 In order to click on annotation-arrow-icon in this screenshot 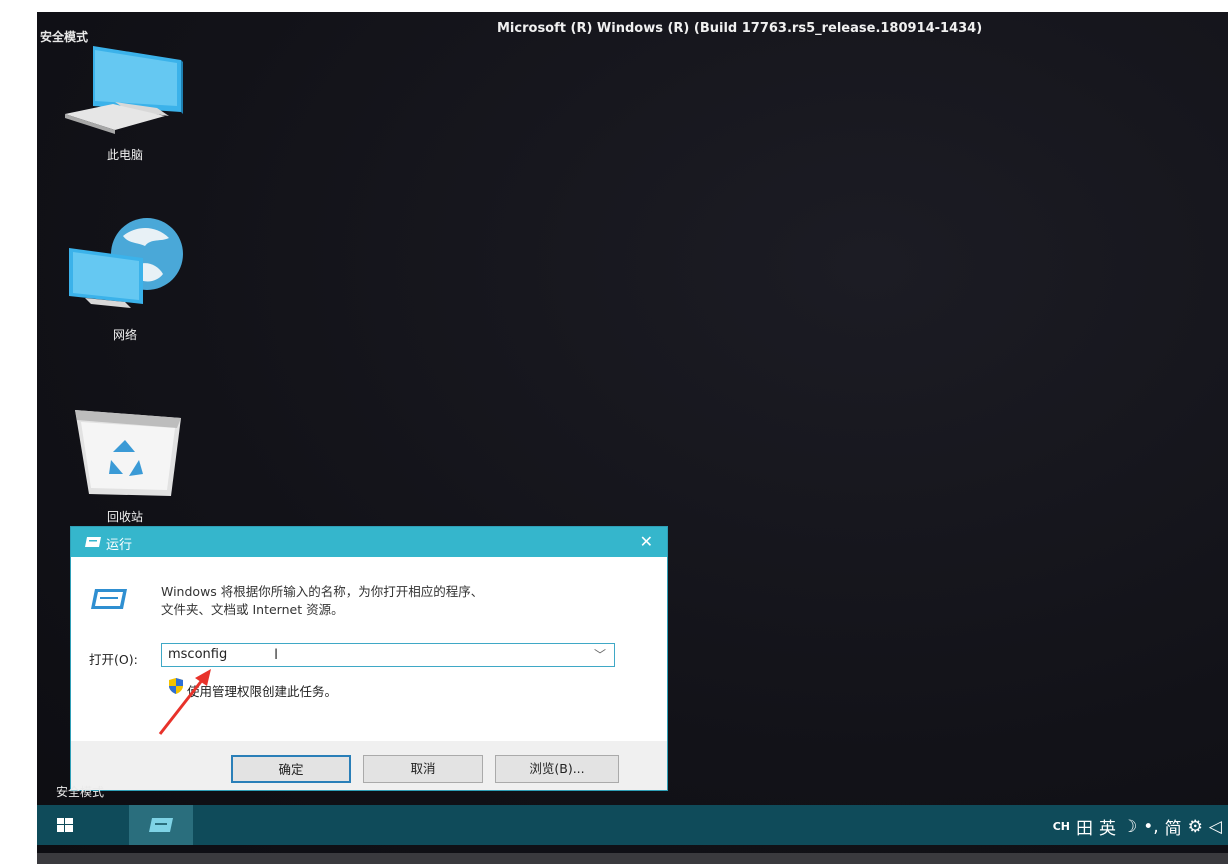, I will do `click(184, 702)`.